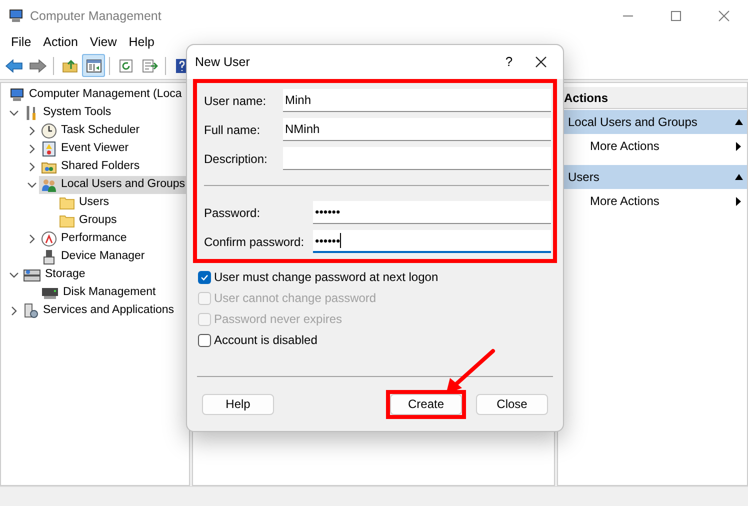 This screenshot has height=506, width=748. What do you see at coordinates (142, 42) in the screenshot?
I see `menu-item: Help` at bounding box center [142, 42].